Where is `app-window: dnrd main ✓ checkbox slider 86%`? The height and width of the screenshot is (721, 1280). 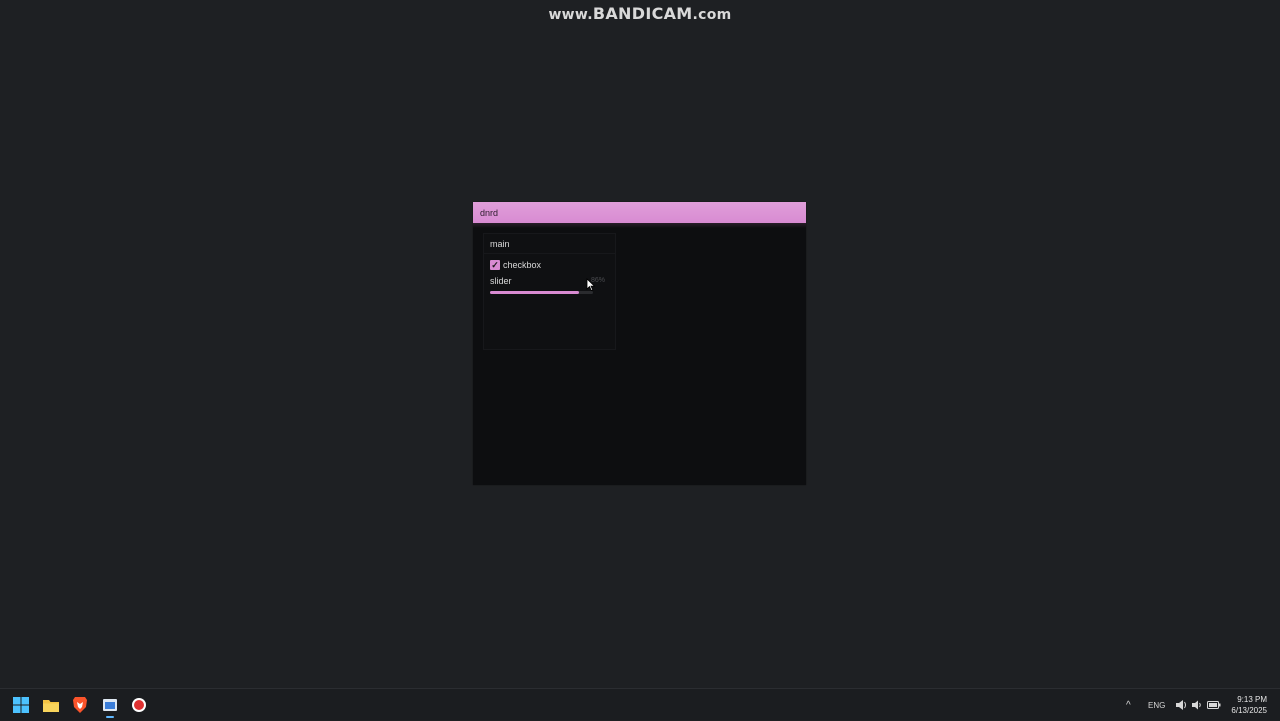 app-window: dnrd main ✓ checkbox slider 86% is located at coordinates (639, 343).